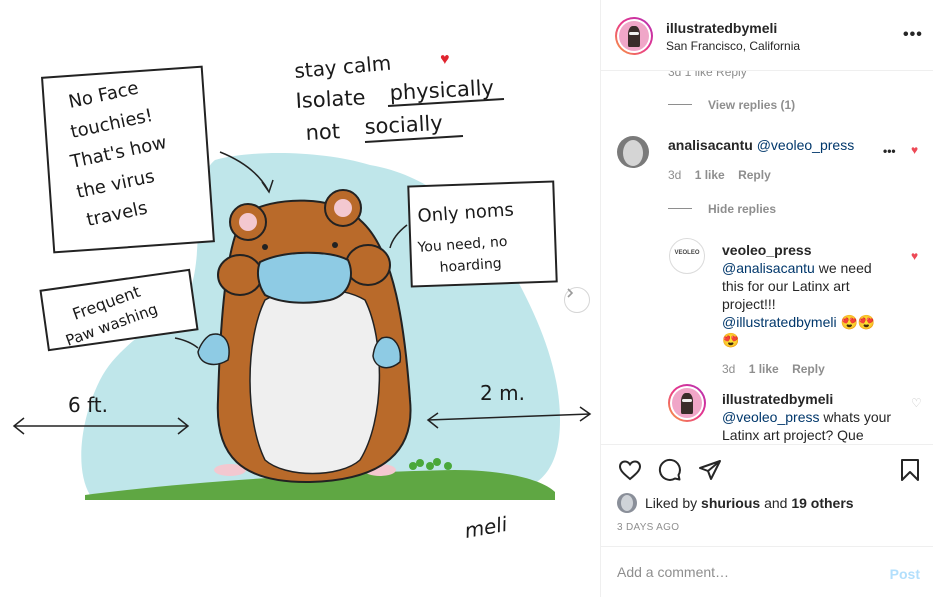 The width and height of the screenshot is (933, 597). What do you see at coordinates (634, 36) in the screenshot?
I see `author-avatar` at bounding box center [634, 36].